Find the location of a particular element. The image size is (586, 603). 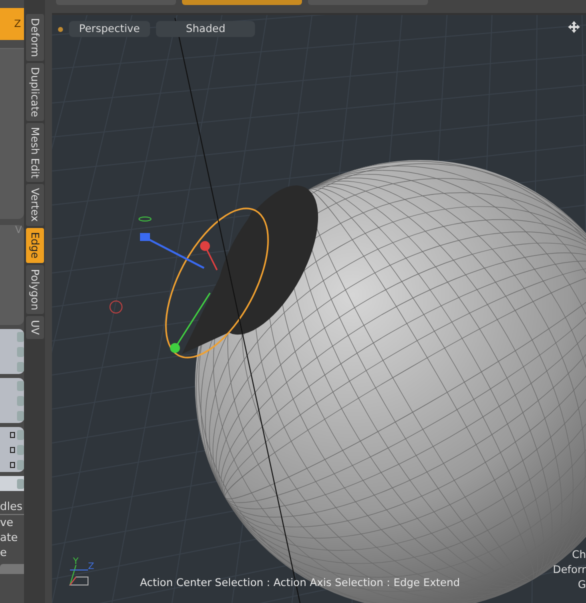

shading-mode-button: Shaded is located at coordinates (206, 29).